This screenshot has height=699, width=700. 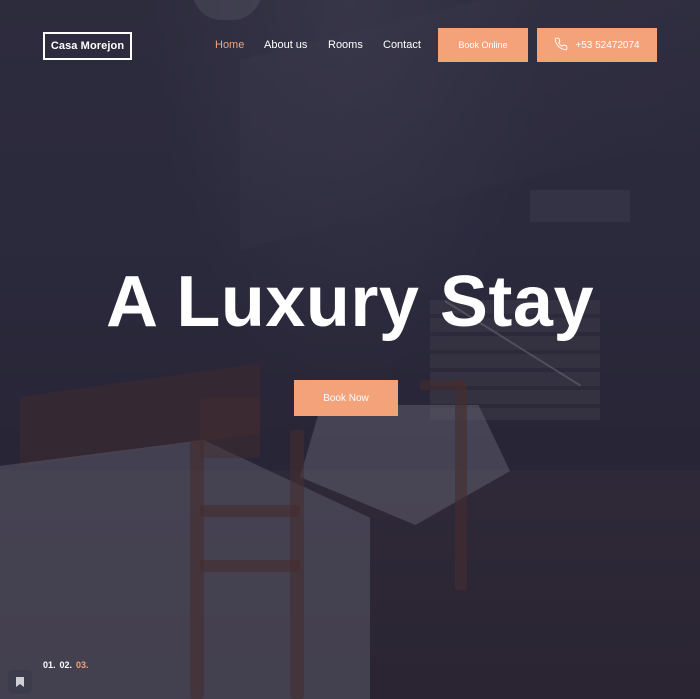 What do you see at coordinates (345, 45) in the screenshot?
I see `nav-item-rooms: Rooms` at bounding box center [345, 45].